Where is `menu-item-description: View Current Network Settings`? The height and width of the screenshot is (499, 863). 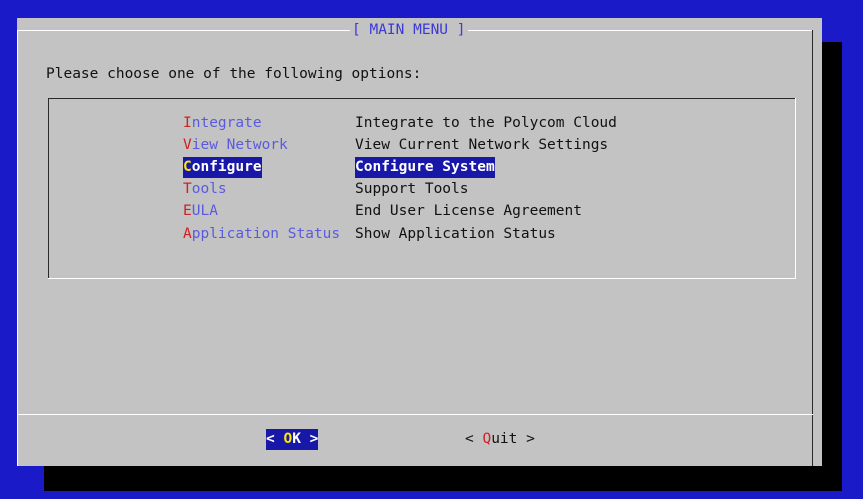
menu-item-description: View Current Network Settings is located at coordinates (482, 145).